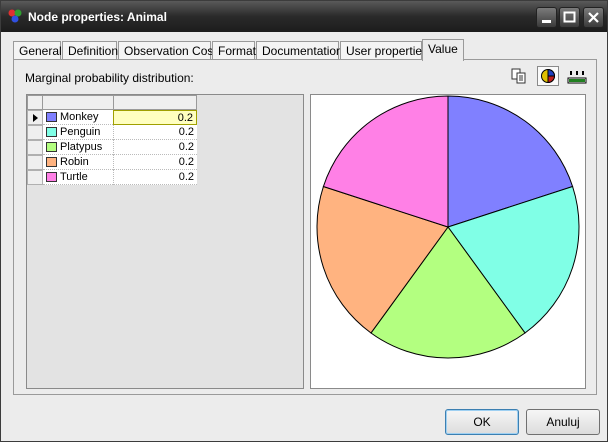 The image size is (608, 442). Describe the element at coordinates (15, 16) in the screenshot. I see `app-network-icon` at that location.